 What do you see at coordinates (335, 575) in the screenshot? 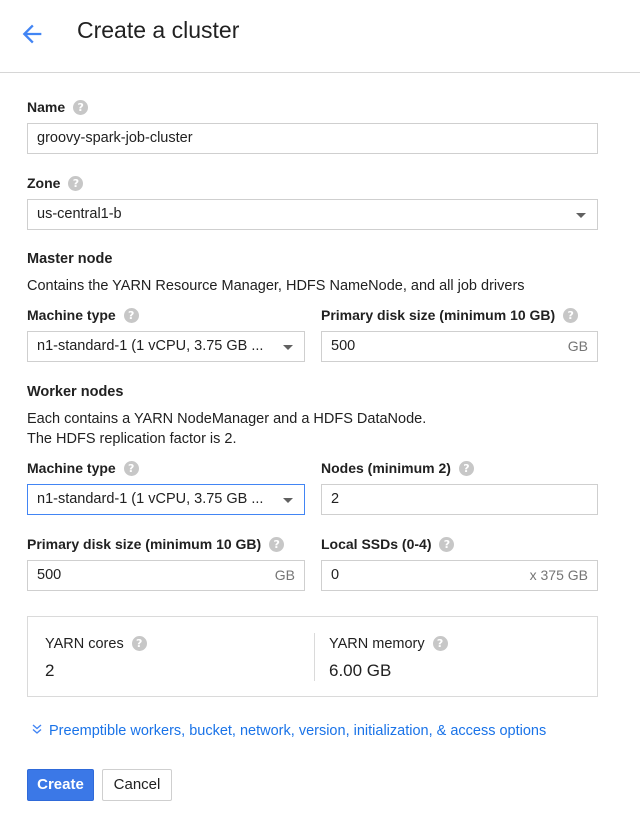
I see `local-ssd-value: 0` at bounding box center [335, 575].